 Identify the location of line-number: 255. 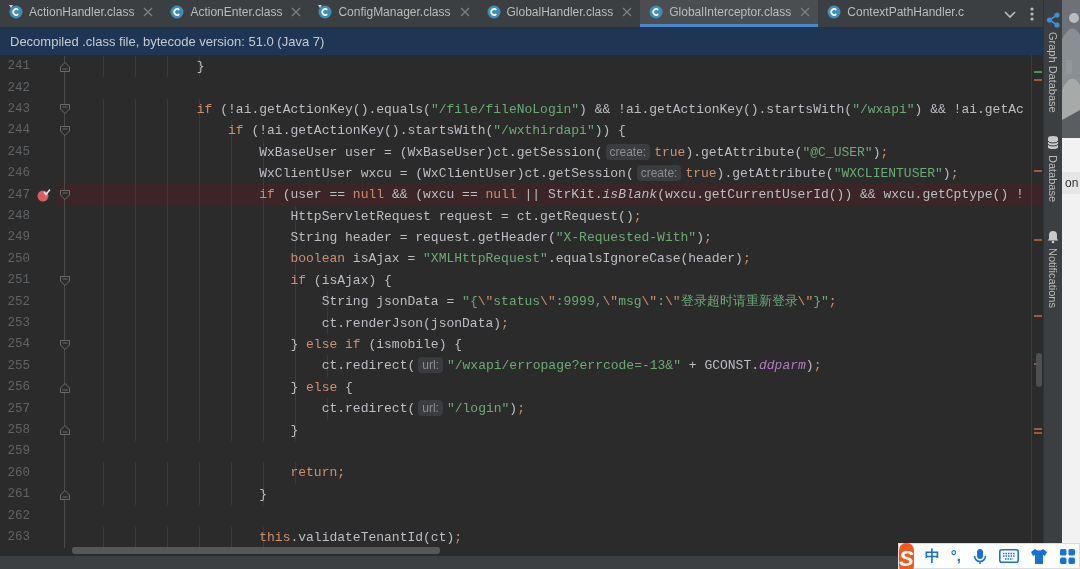
(18, 366).